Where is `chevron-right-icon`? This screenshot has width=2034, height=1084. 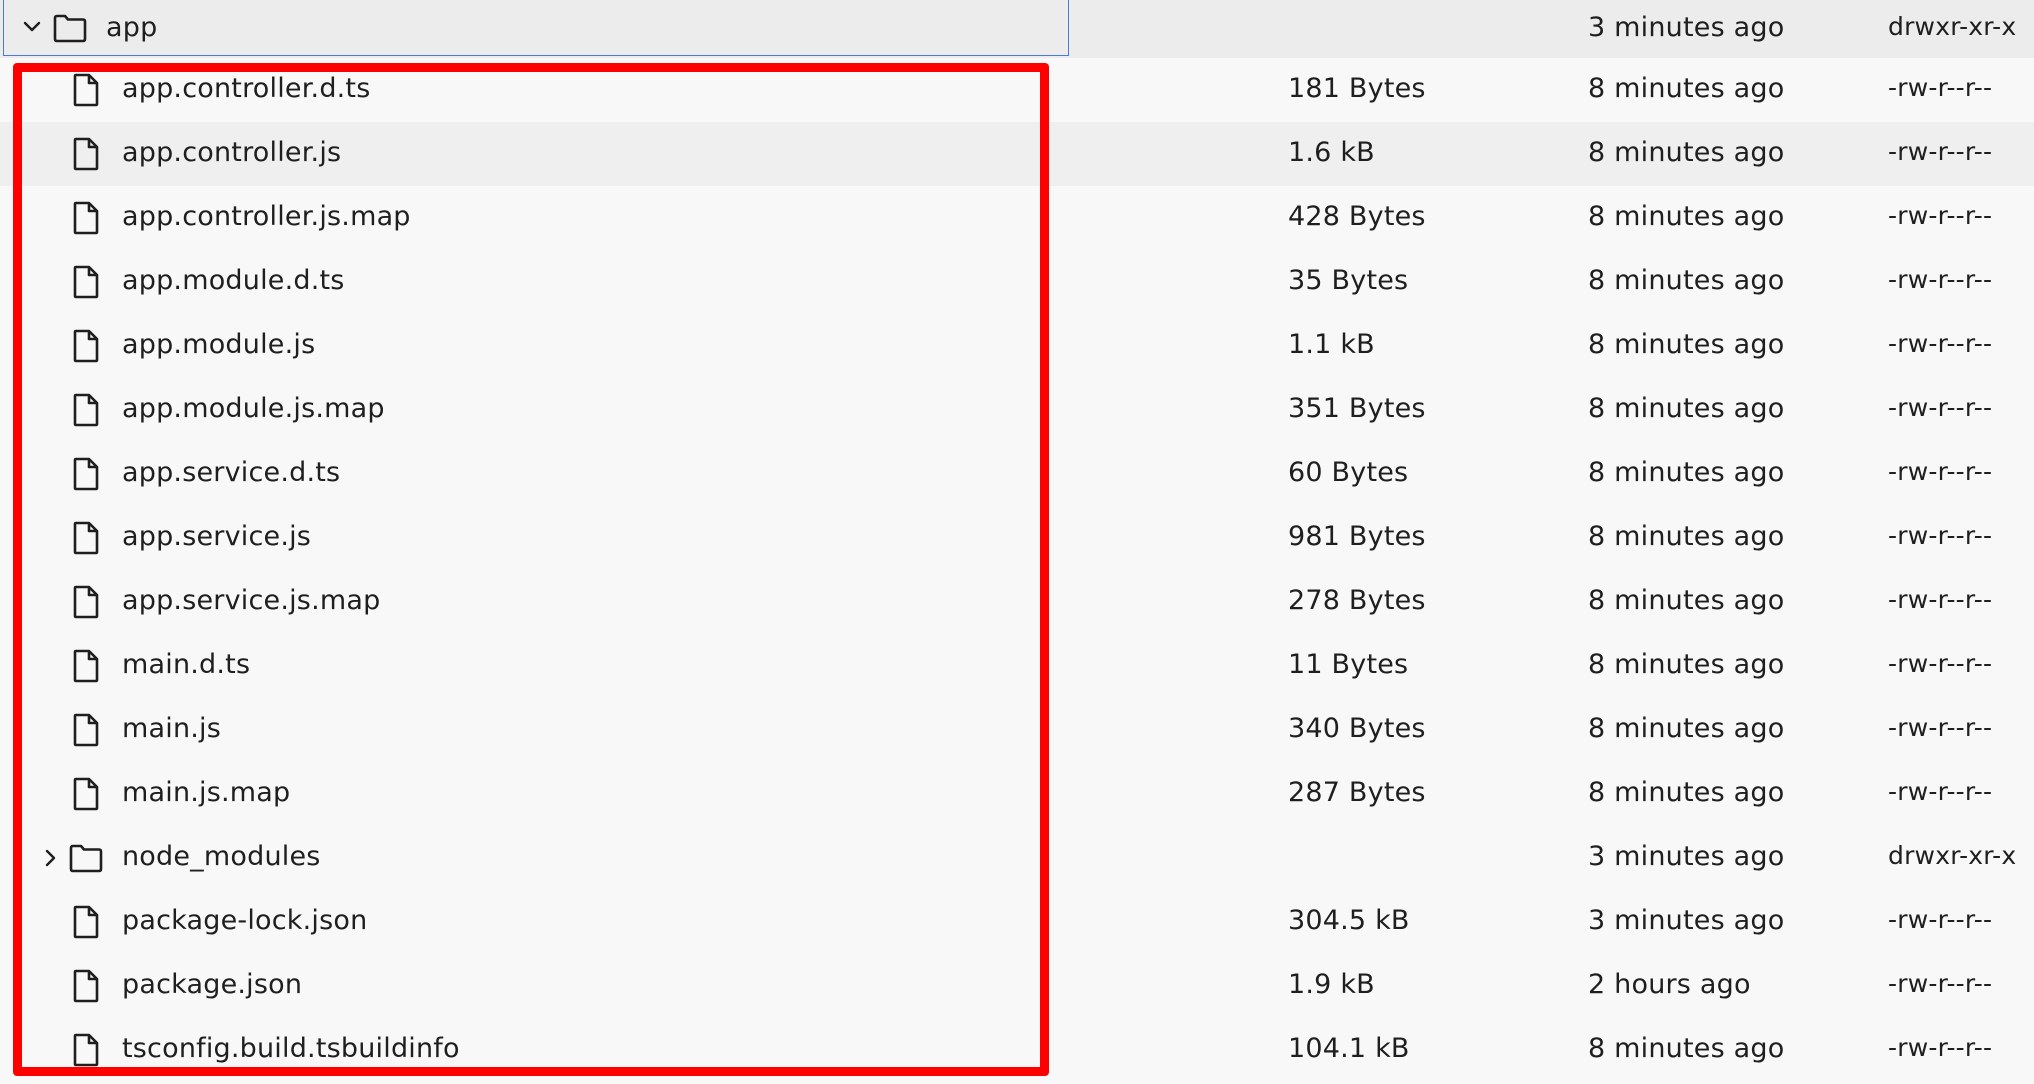
chevron-right-icon is located at coordinates (50, 858).